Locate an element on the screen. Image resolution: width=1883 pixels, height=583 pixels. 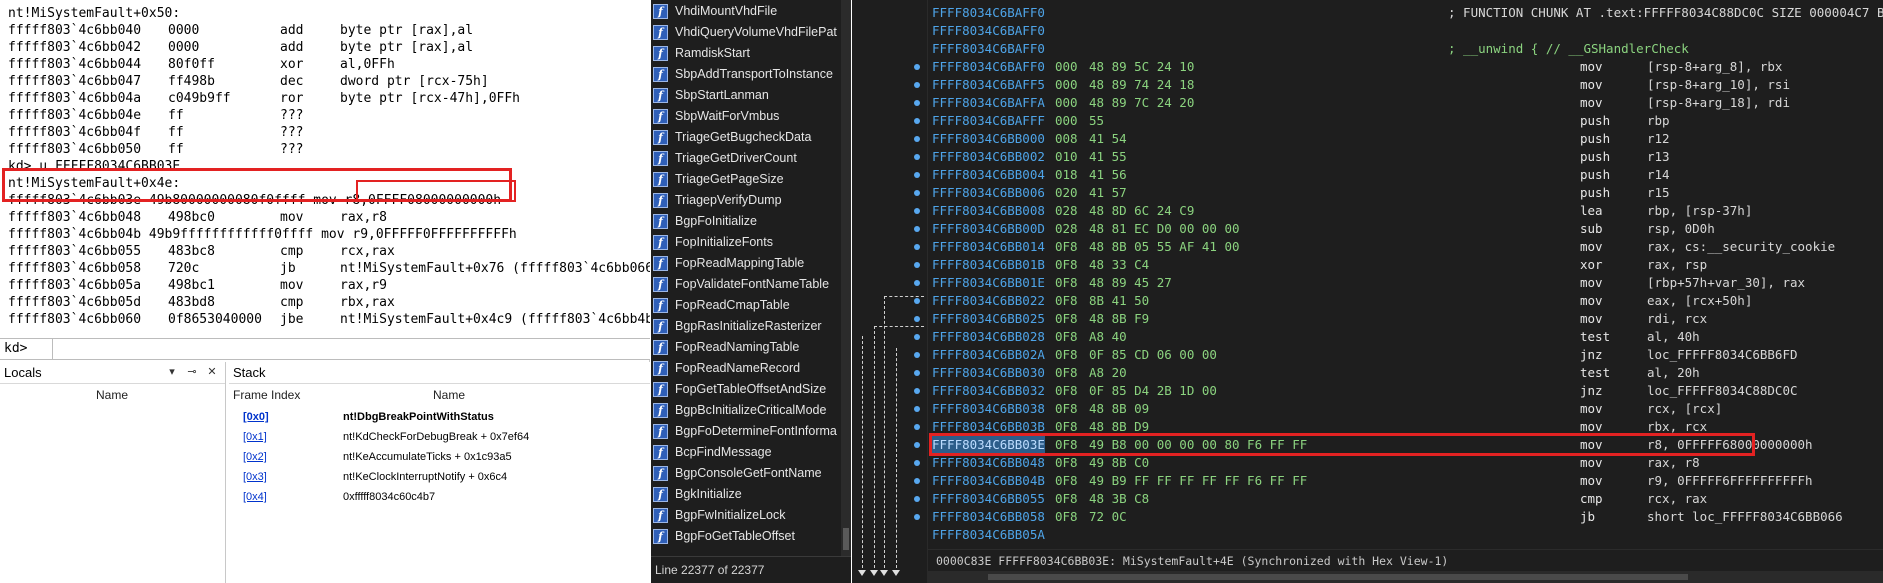
locals-name-header: Name is located at coordinates (112, 395).